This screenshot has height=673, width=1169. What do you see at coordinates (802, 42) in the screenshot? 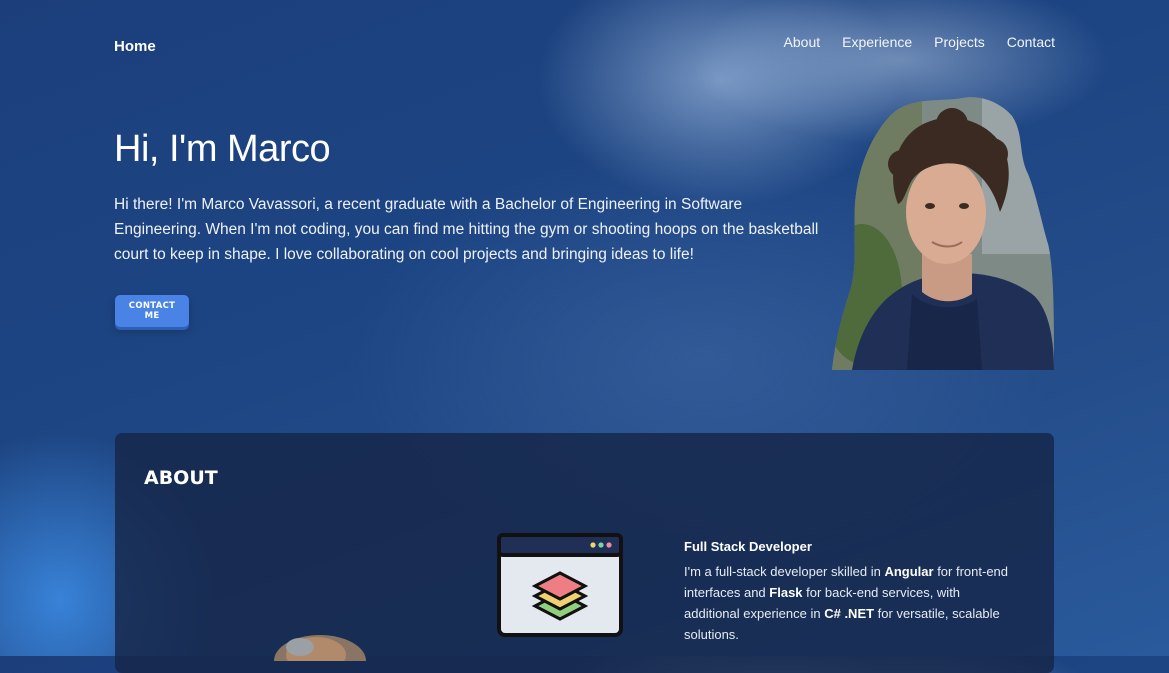
I see `nav-link-about: About` at bounding box center [802, 42].